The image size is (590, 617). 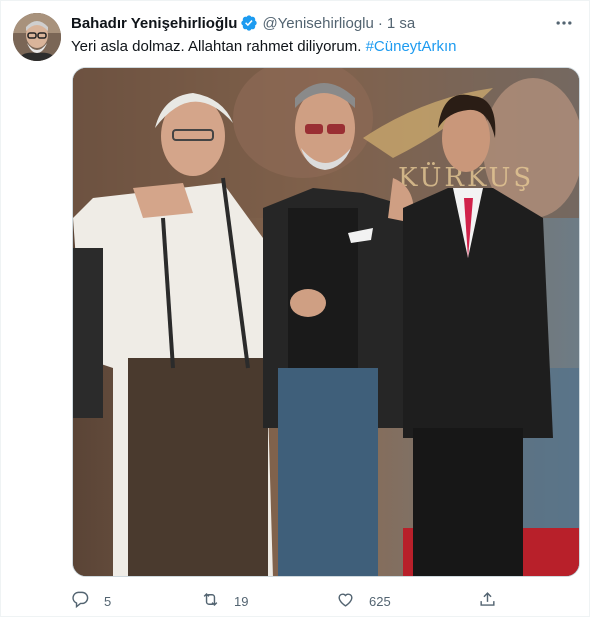 What do you see at coordinates (210, 601) in the screenshot?
I see `retweet-icon` at bounding box center [210, 601].